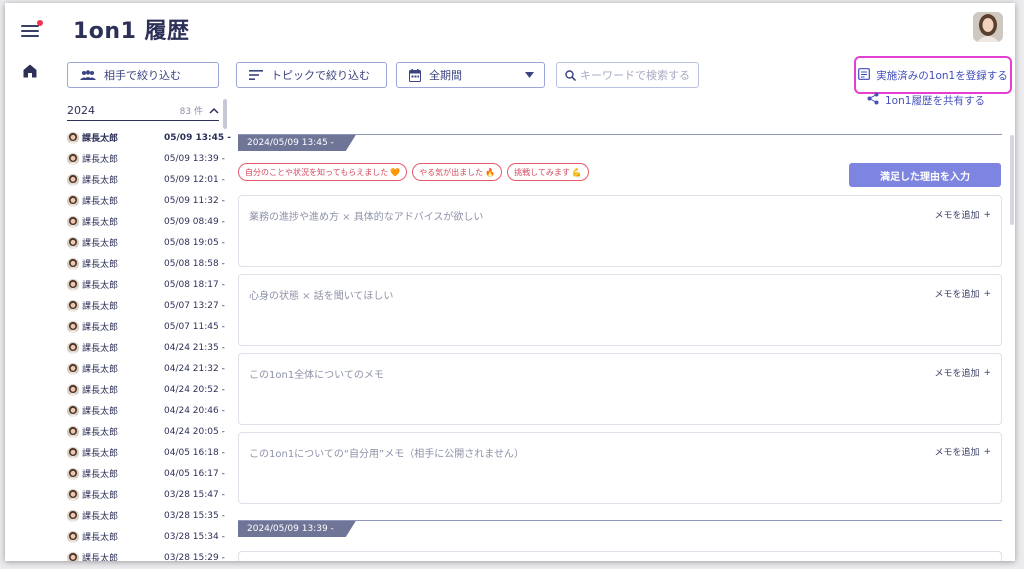  Describe the element at coordinates (225, 114) in the screenshot. I see `history-scrollbar` at that location.